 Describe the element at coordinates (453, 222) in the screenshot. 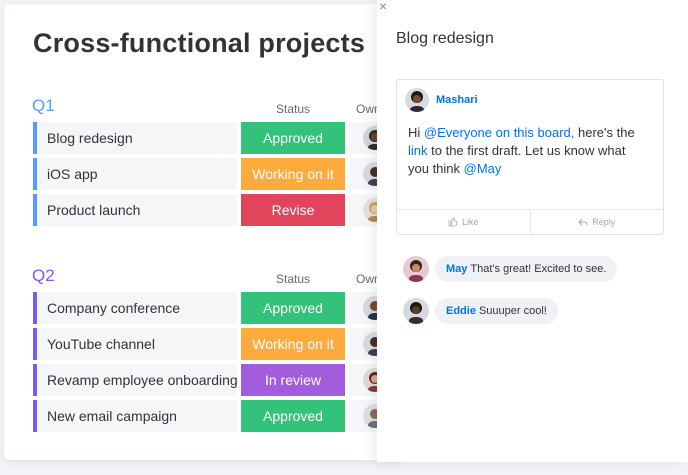

I see `thumbs-up-icon` at that location.